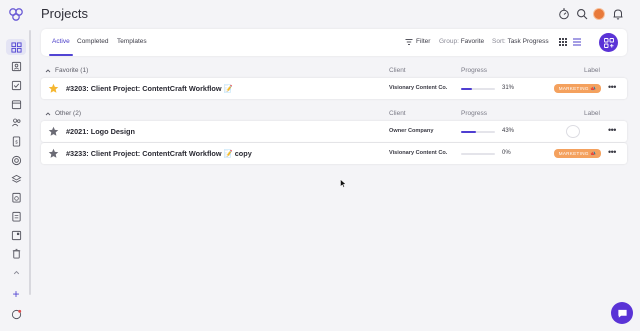 The image size is (640, 331). Describe the element at coordinates (608, 42) in the screenshot. I see `add-project-button` at that location.